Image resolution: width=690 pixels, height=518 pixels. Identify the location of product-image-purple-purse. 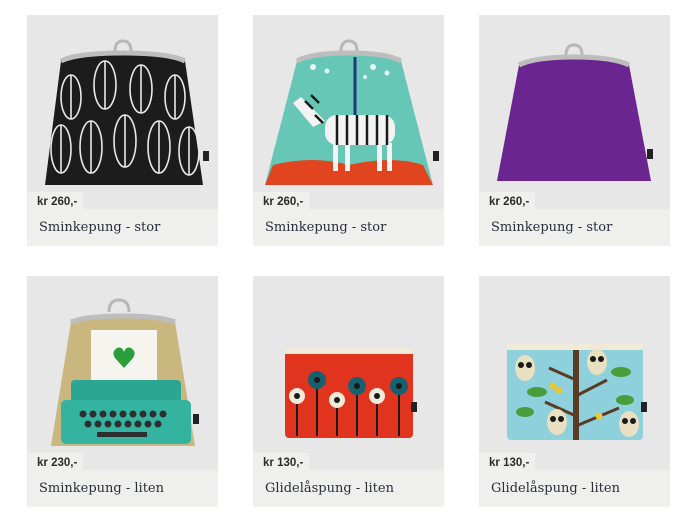
(574, 112).